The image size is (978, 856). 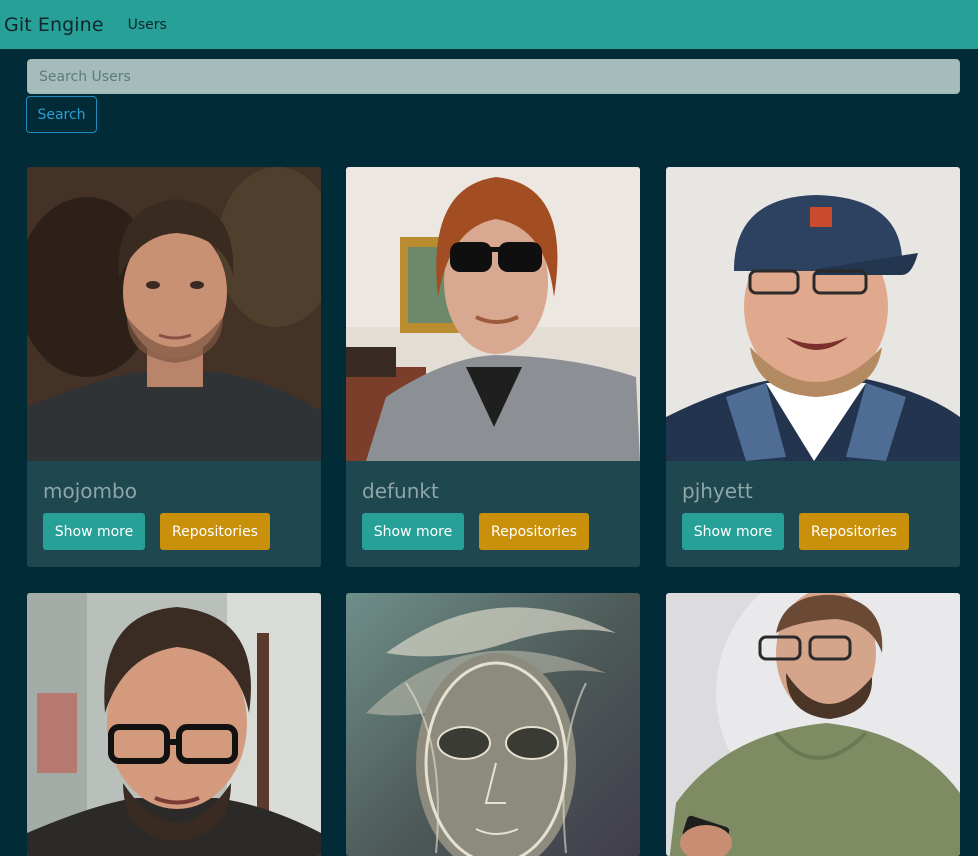 What do you see at coordinates (717, 491) in the screenshot?
I see `username: pjhyett` at bounding box center [717, 491].